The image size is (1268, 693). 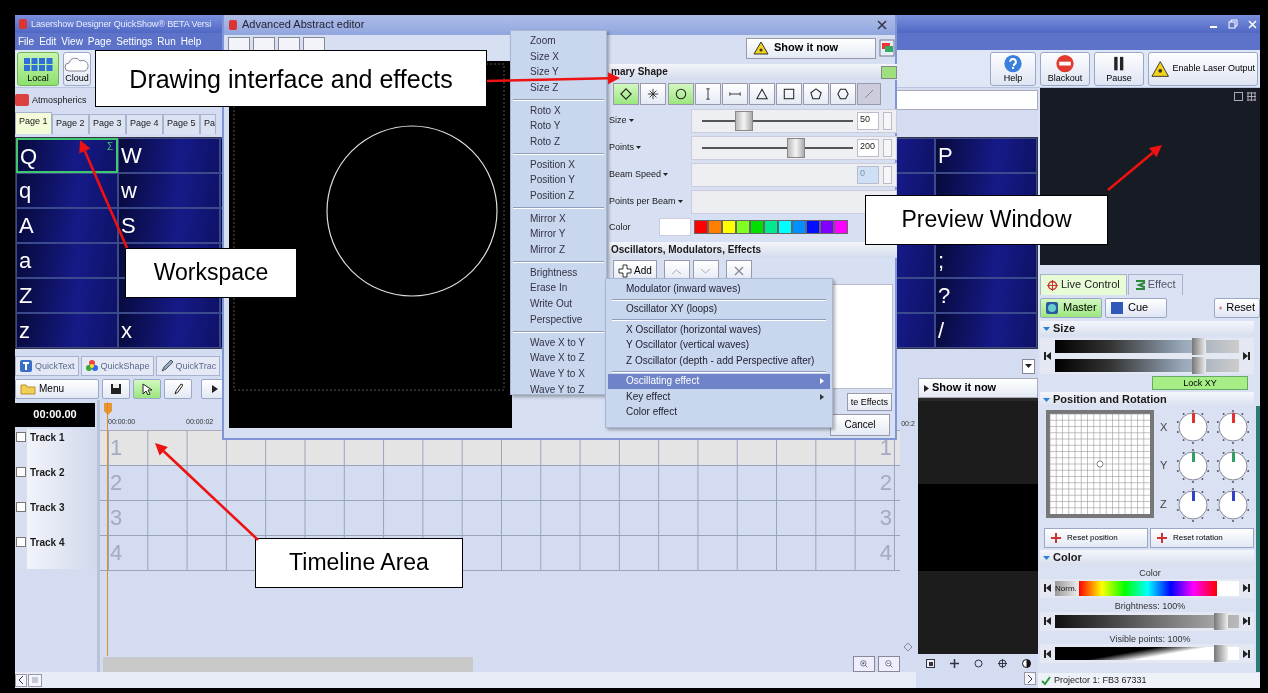 I want to click on page-tab: Page 5, so click(x=181, y=124).